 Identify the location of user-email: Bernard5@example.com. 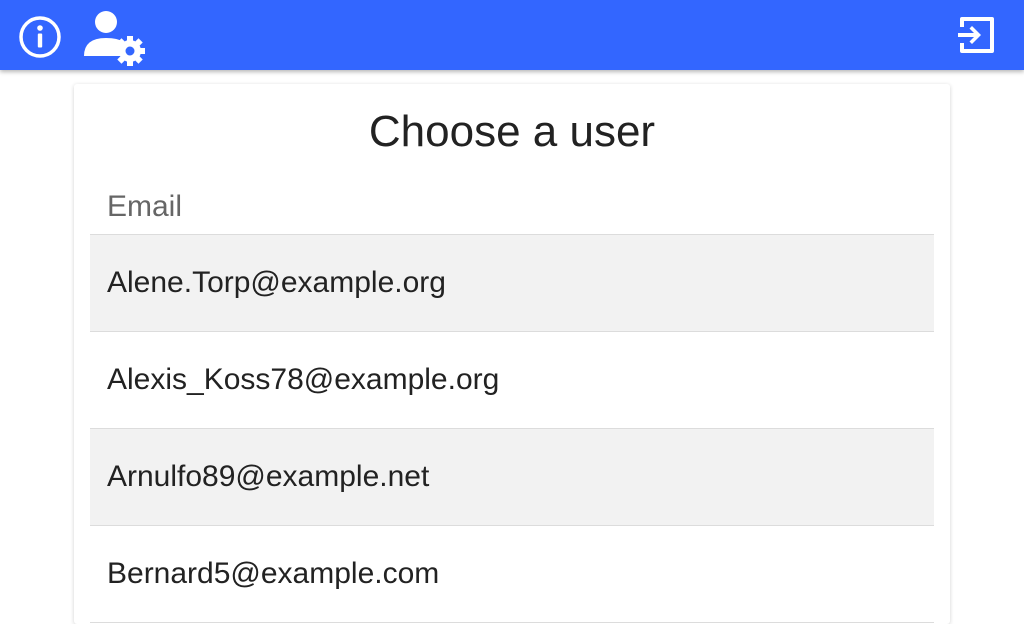
(273, 573).